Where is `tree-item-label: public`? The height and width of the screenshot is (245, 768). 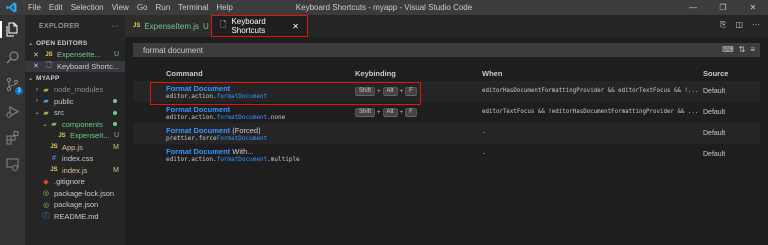
tree-item-label: public is located at coordinates (64, 101).